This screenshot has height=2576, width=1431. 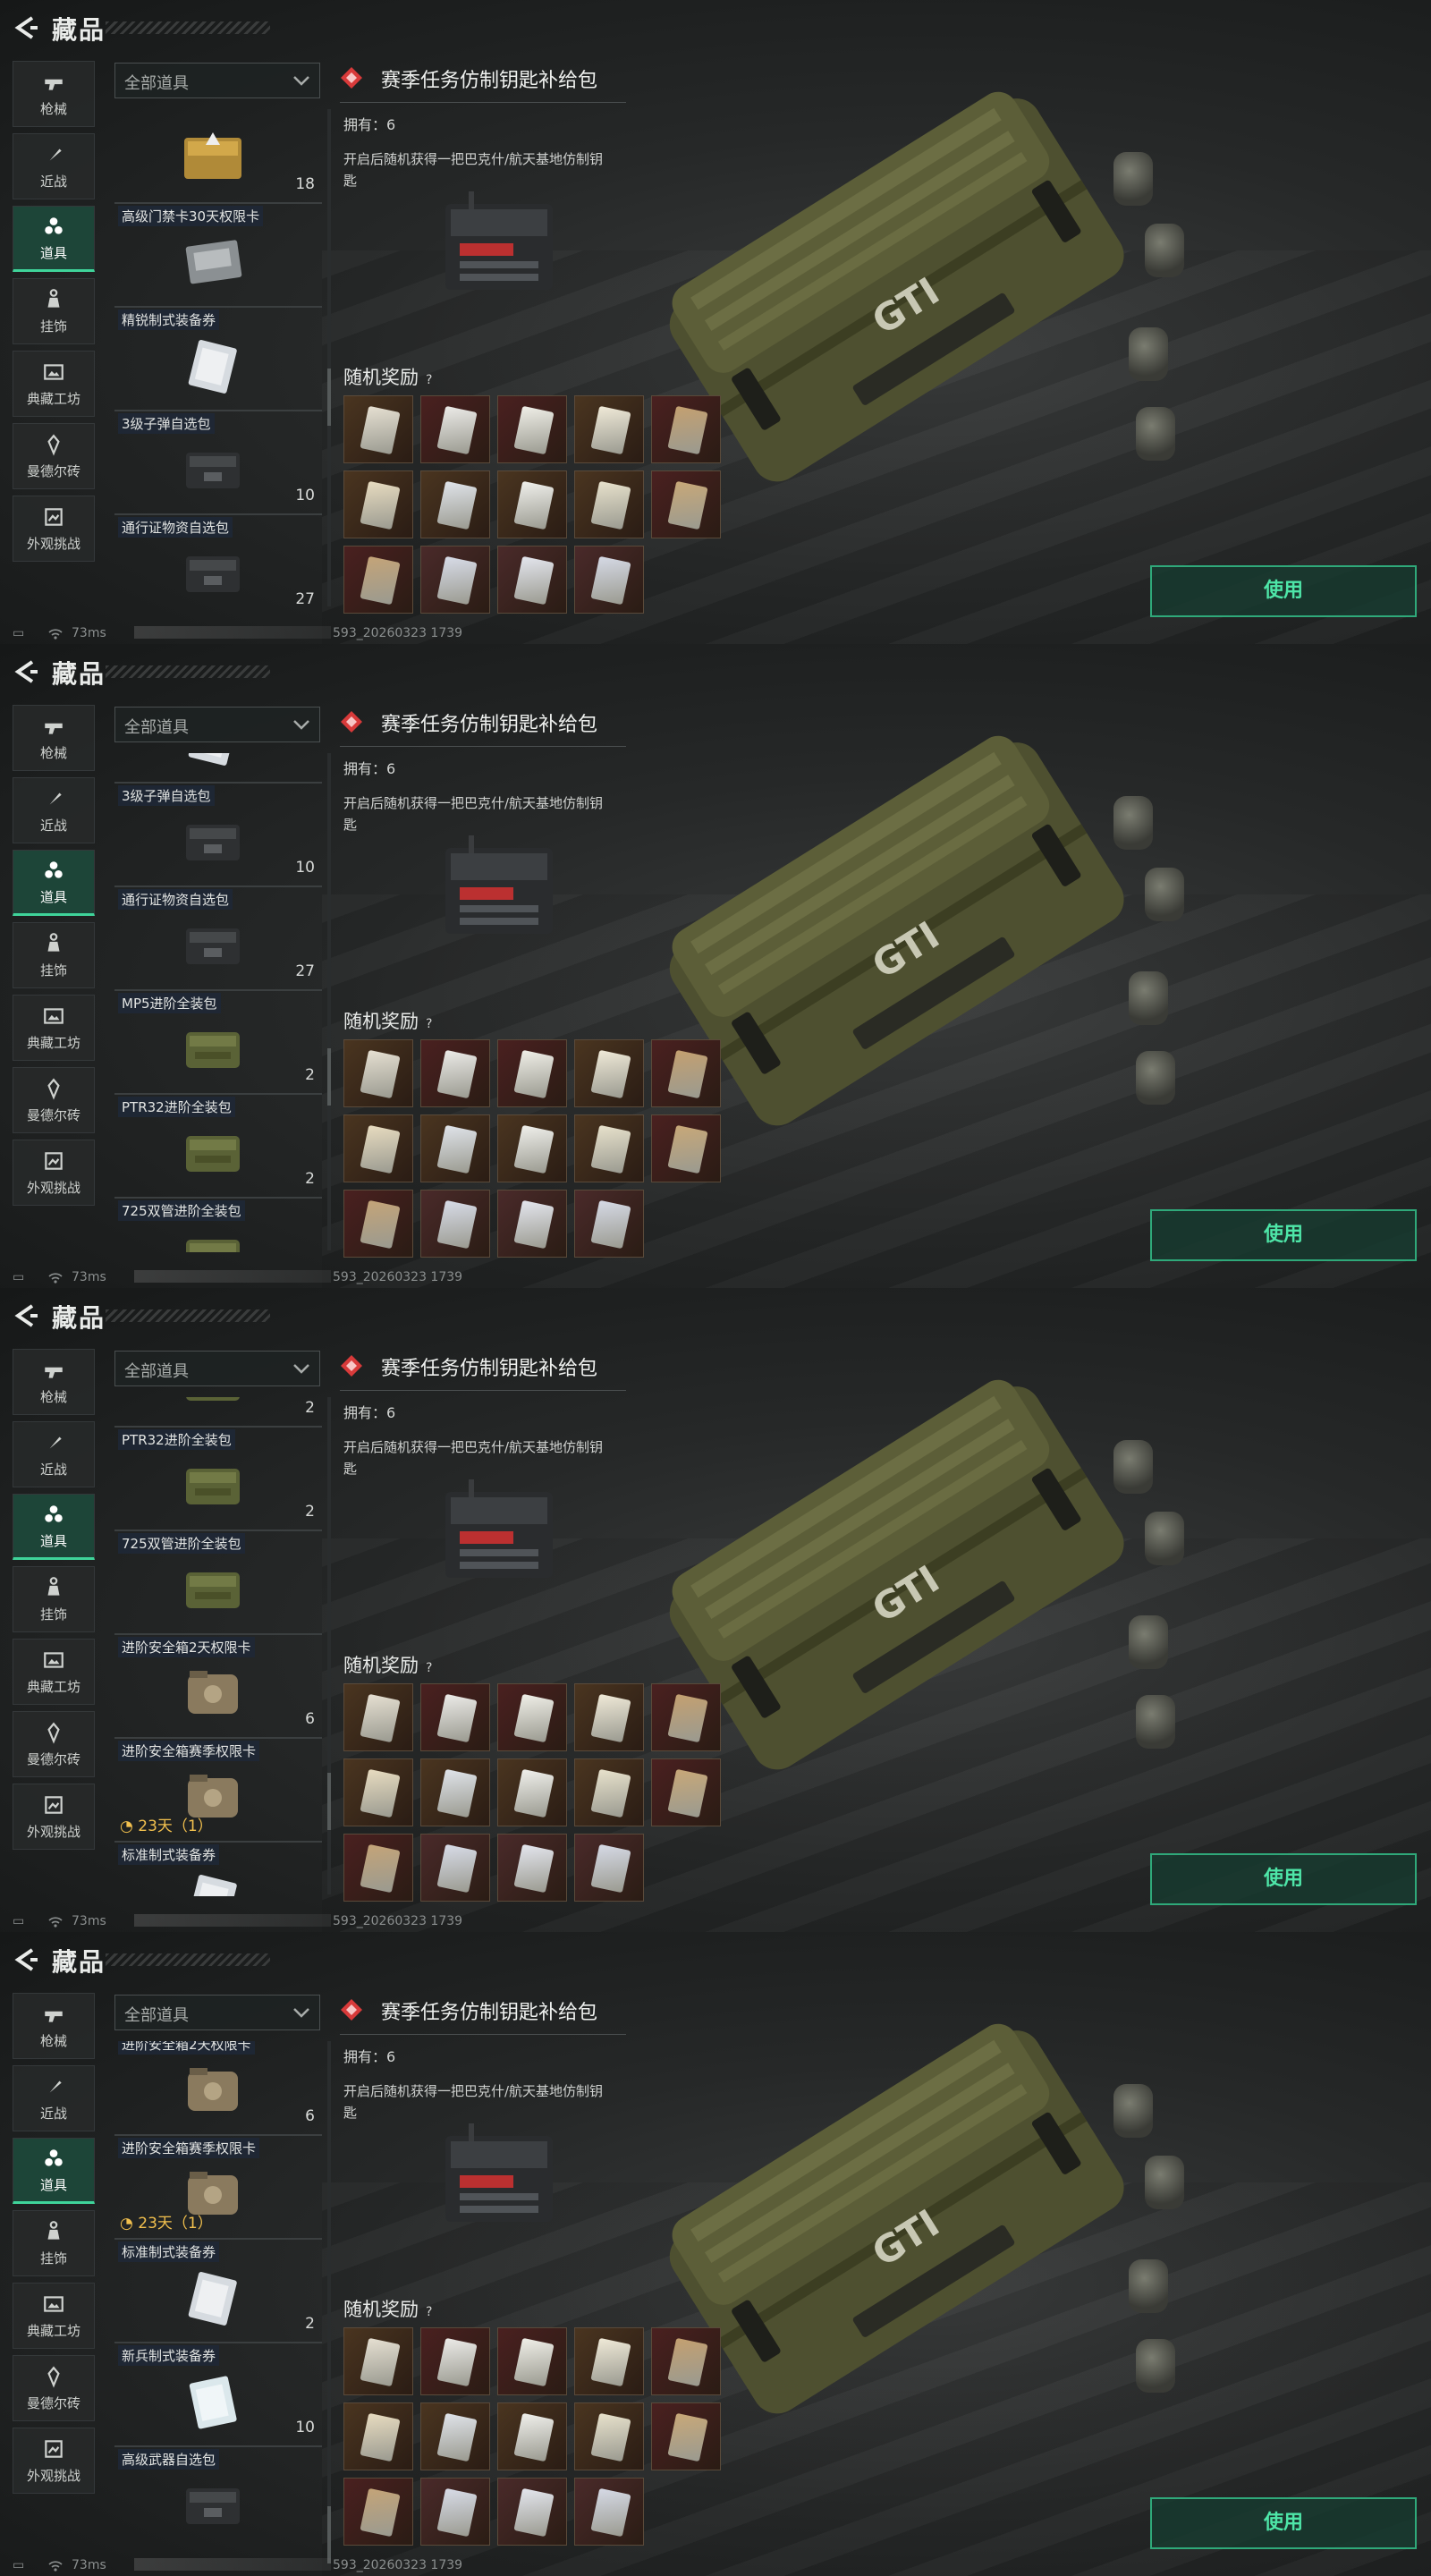 I want to click on list-item: 标准制式装备券, so click(x=218, y=1869).